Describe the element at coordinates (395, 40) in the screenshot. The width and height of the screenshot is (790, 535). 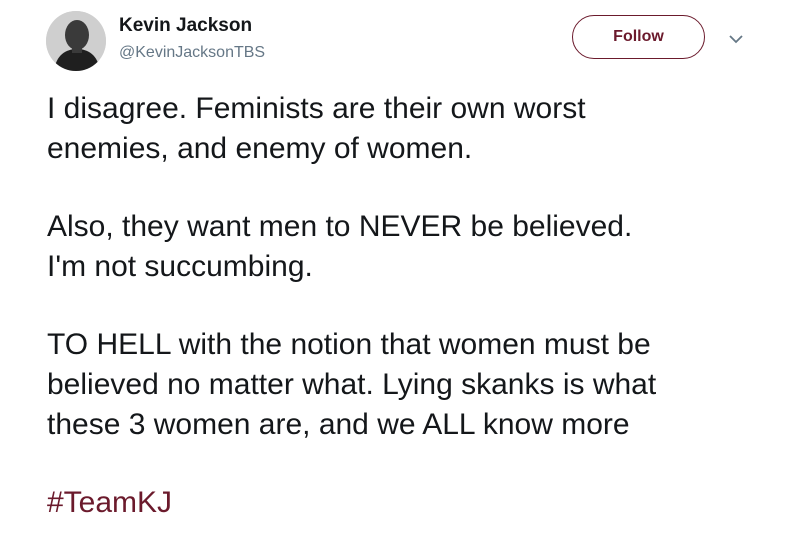
I see `tweet-header: Kevin Jackson @KevinJacksonTBS Follow` at that location.